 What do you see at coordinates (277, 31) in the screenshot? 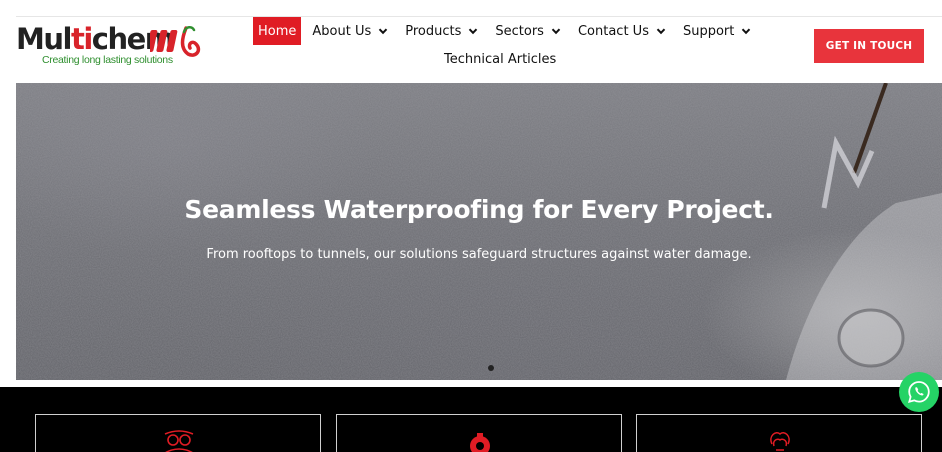
I see `nav-home: Home` at bounding box center [277, 31].